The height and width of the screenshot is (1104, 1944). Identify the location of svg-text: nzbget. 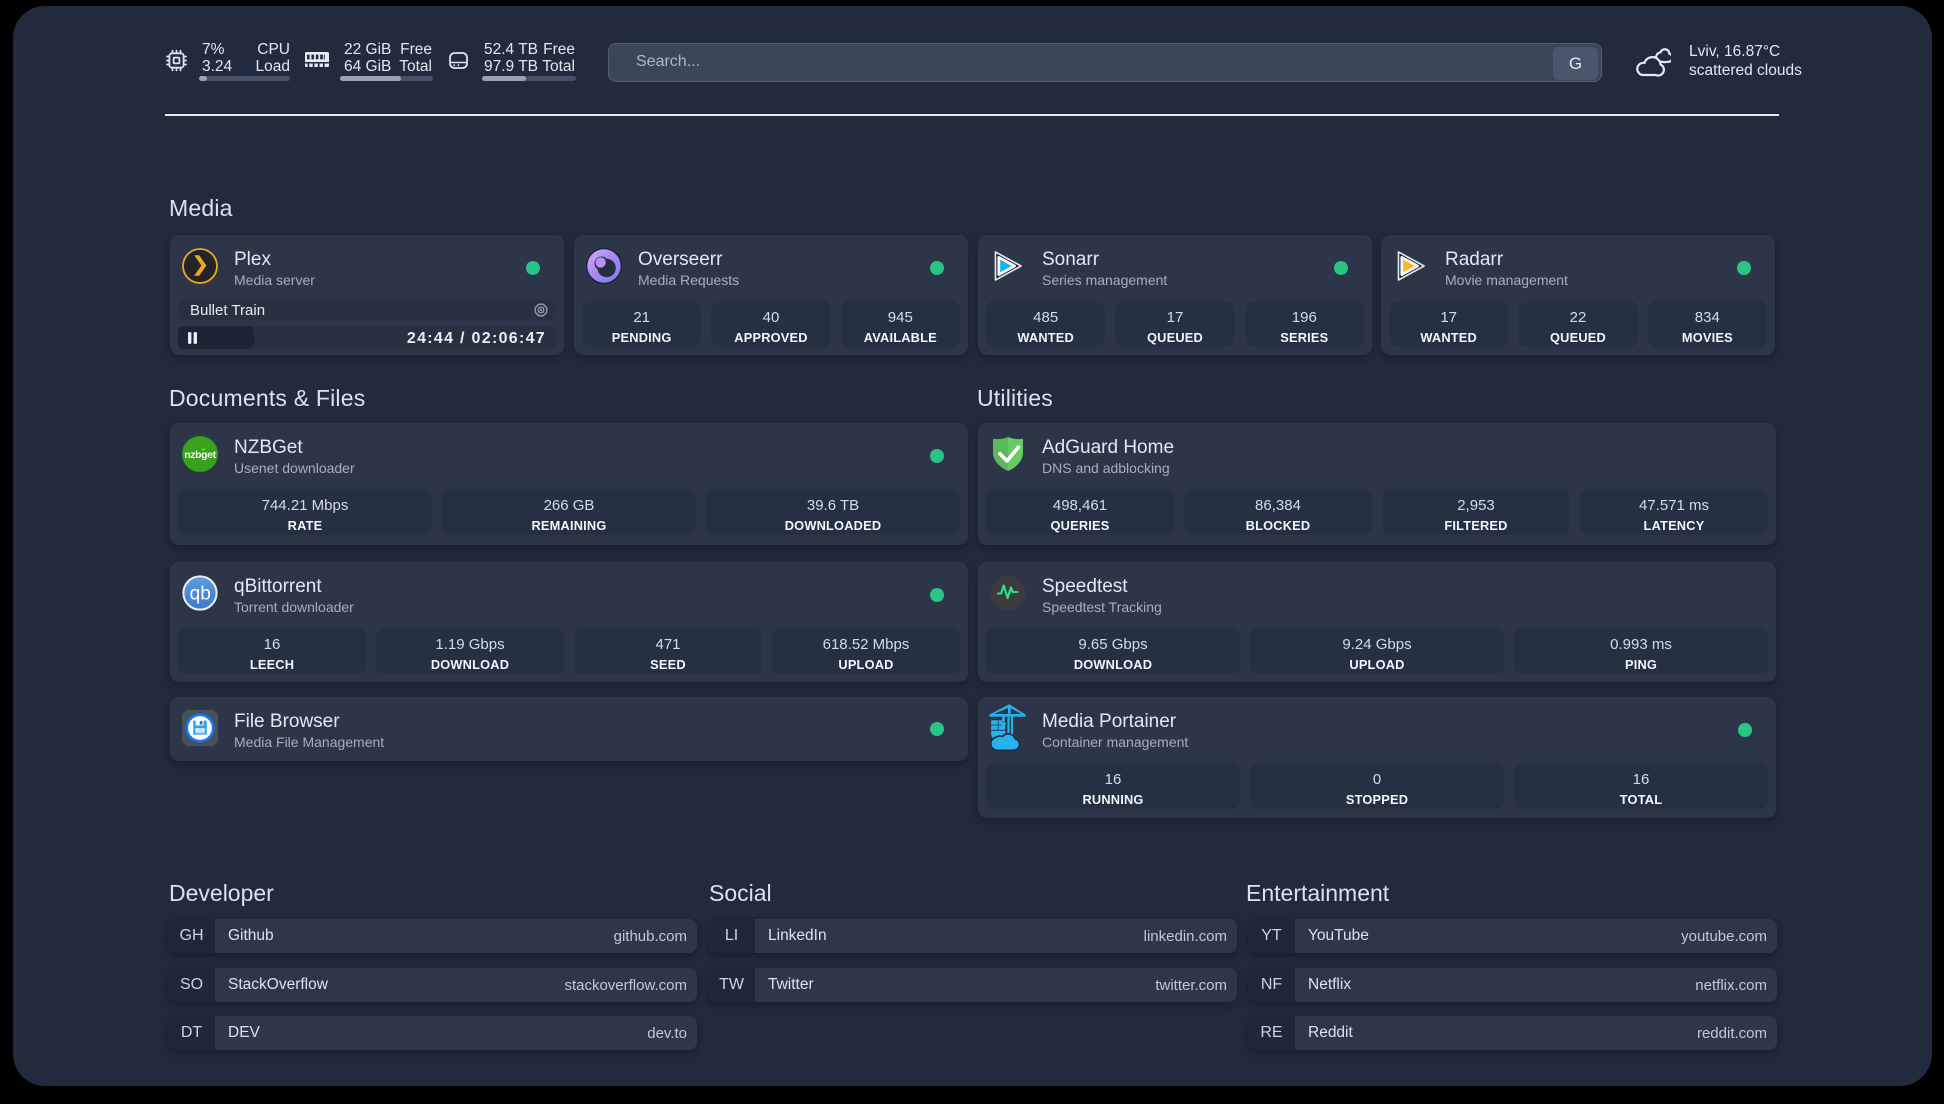
(200, 455).